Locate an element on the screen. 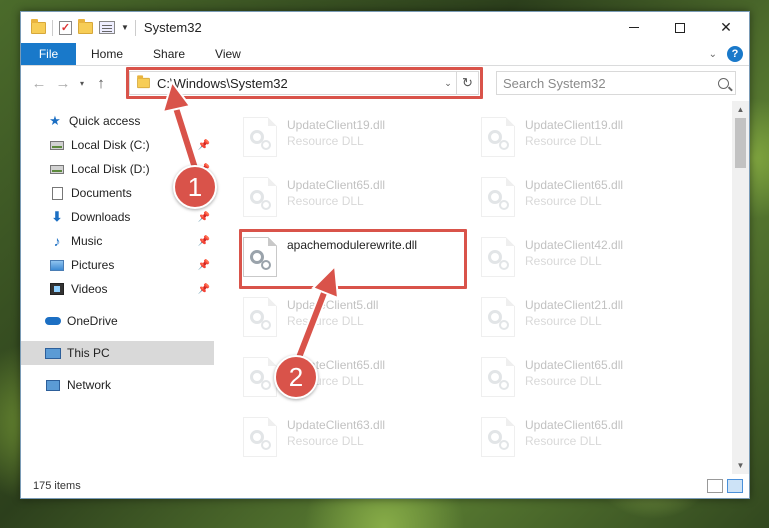 This screenshot has height=528, width=769. hard-drive-icon is located at coordinates (57, 145).